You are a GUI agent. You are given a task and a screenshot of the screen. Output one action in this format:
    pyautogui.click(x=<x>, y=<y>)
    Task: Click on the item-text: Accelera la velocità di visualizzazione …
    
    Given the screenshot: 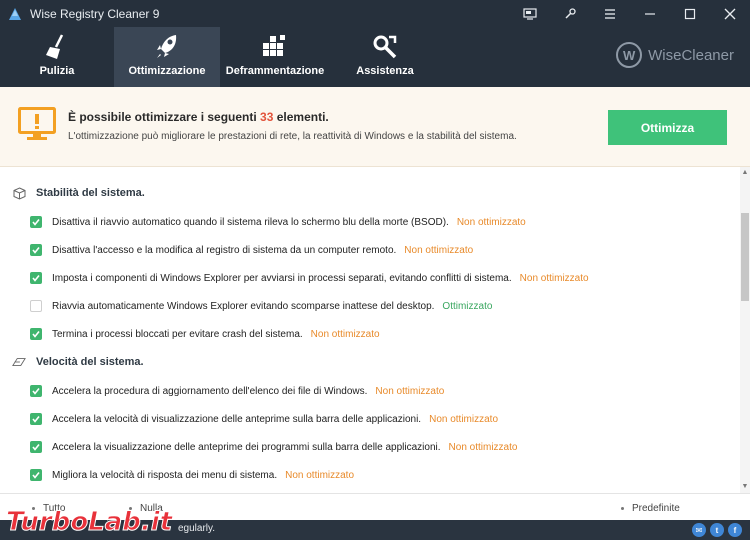 What is the action you would take?
    pyautogui.click(x=275, y=419)
    